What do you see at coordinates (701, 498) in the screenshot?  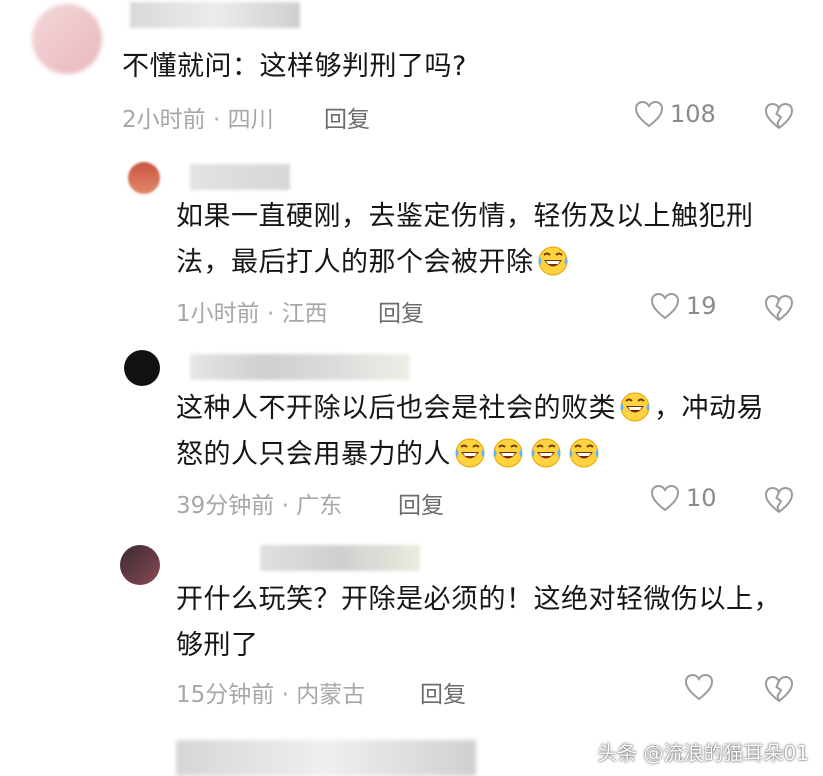 I see `like-count: 10` at bounding box center [701, 498].